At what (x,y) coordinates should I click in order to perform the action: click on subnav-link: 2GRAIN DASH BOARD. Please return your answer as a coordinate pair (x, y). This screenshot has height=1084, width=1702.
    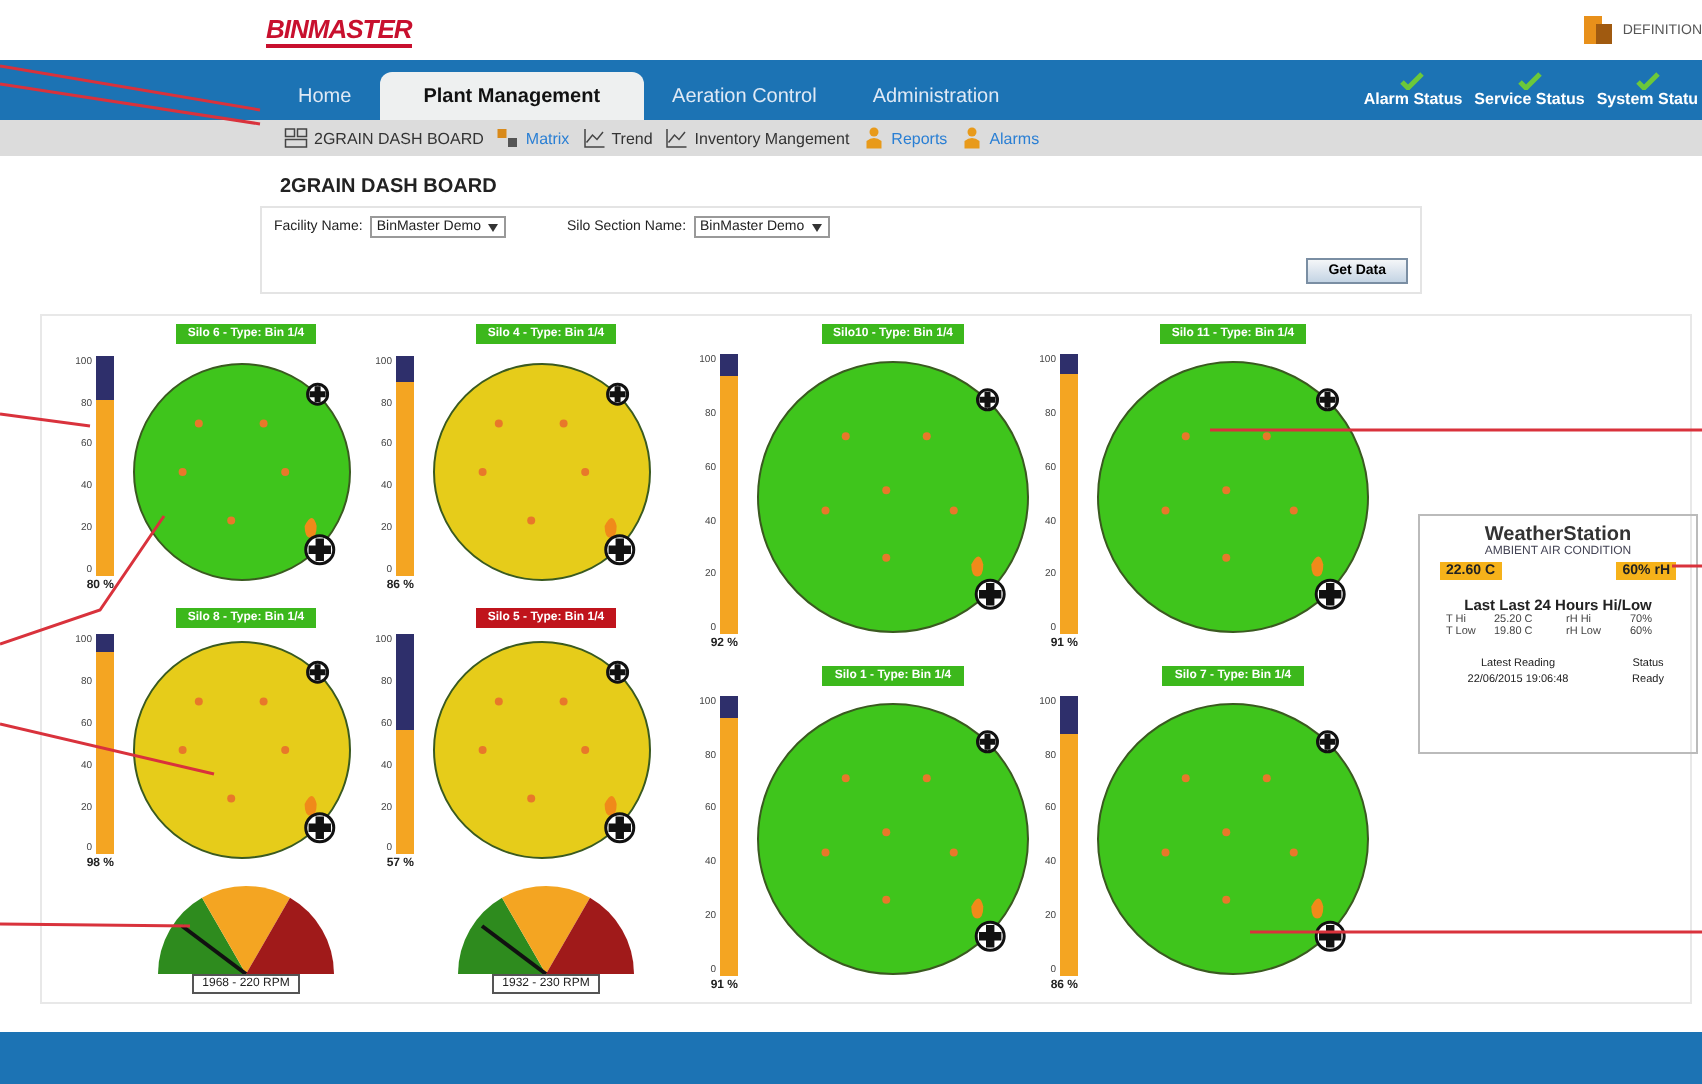
    Looking at the image, I should click on (384, 138).